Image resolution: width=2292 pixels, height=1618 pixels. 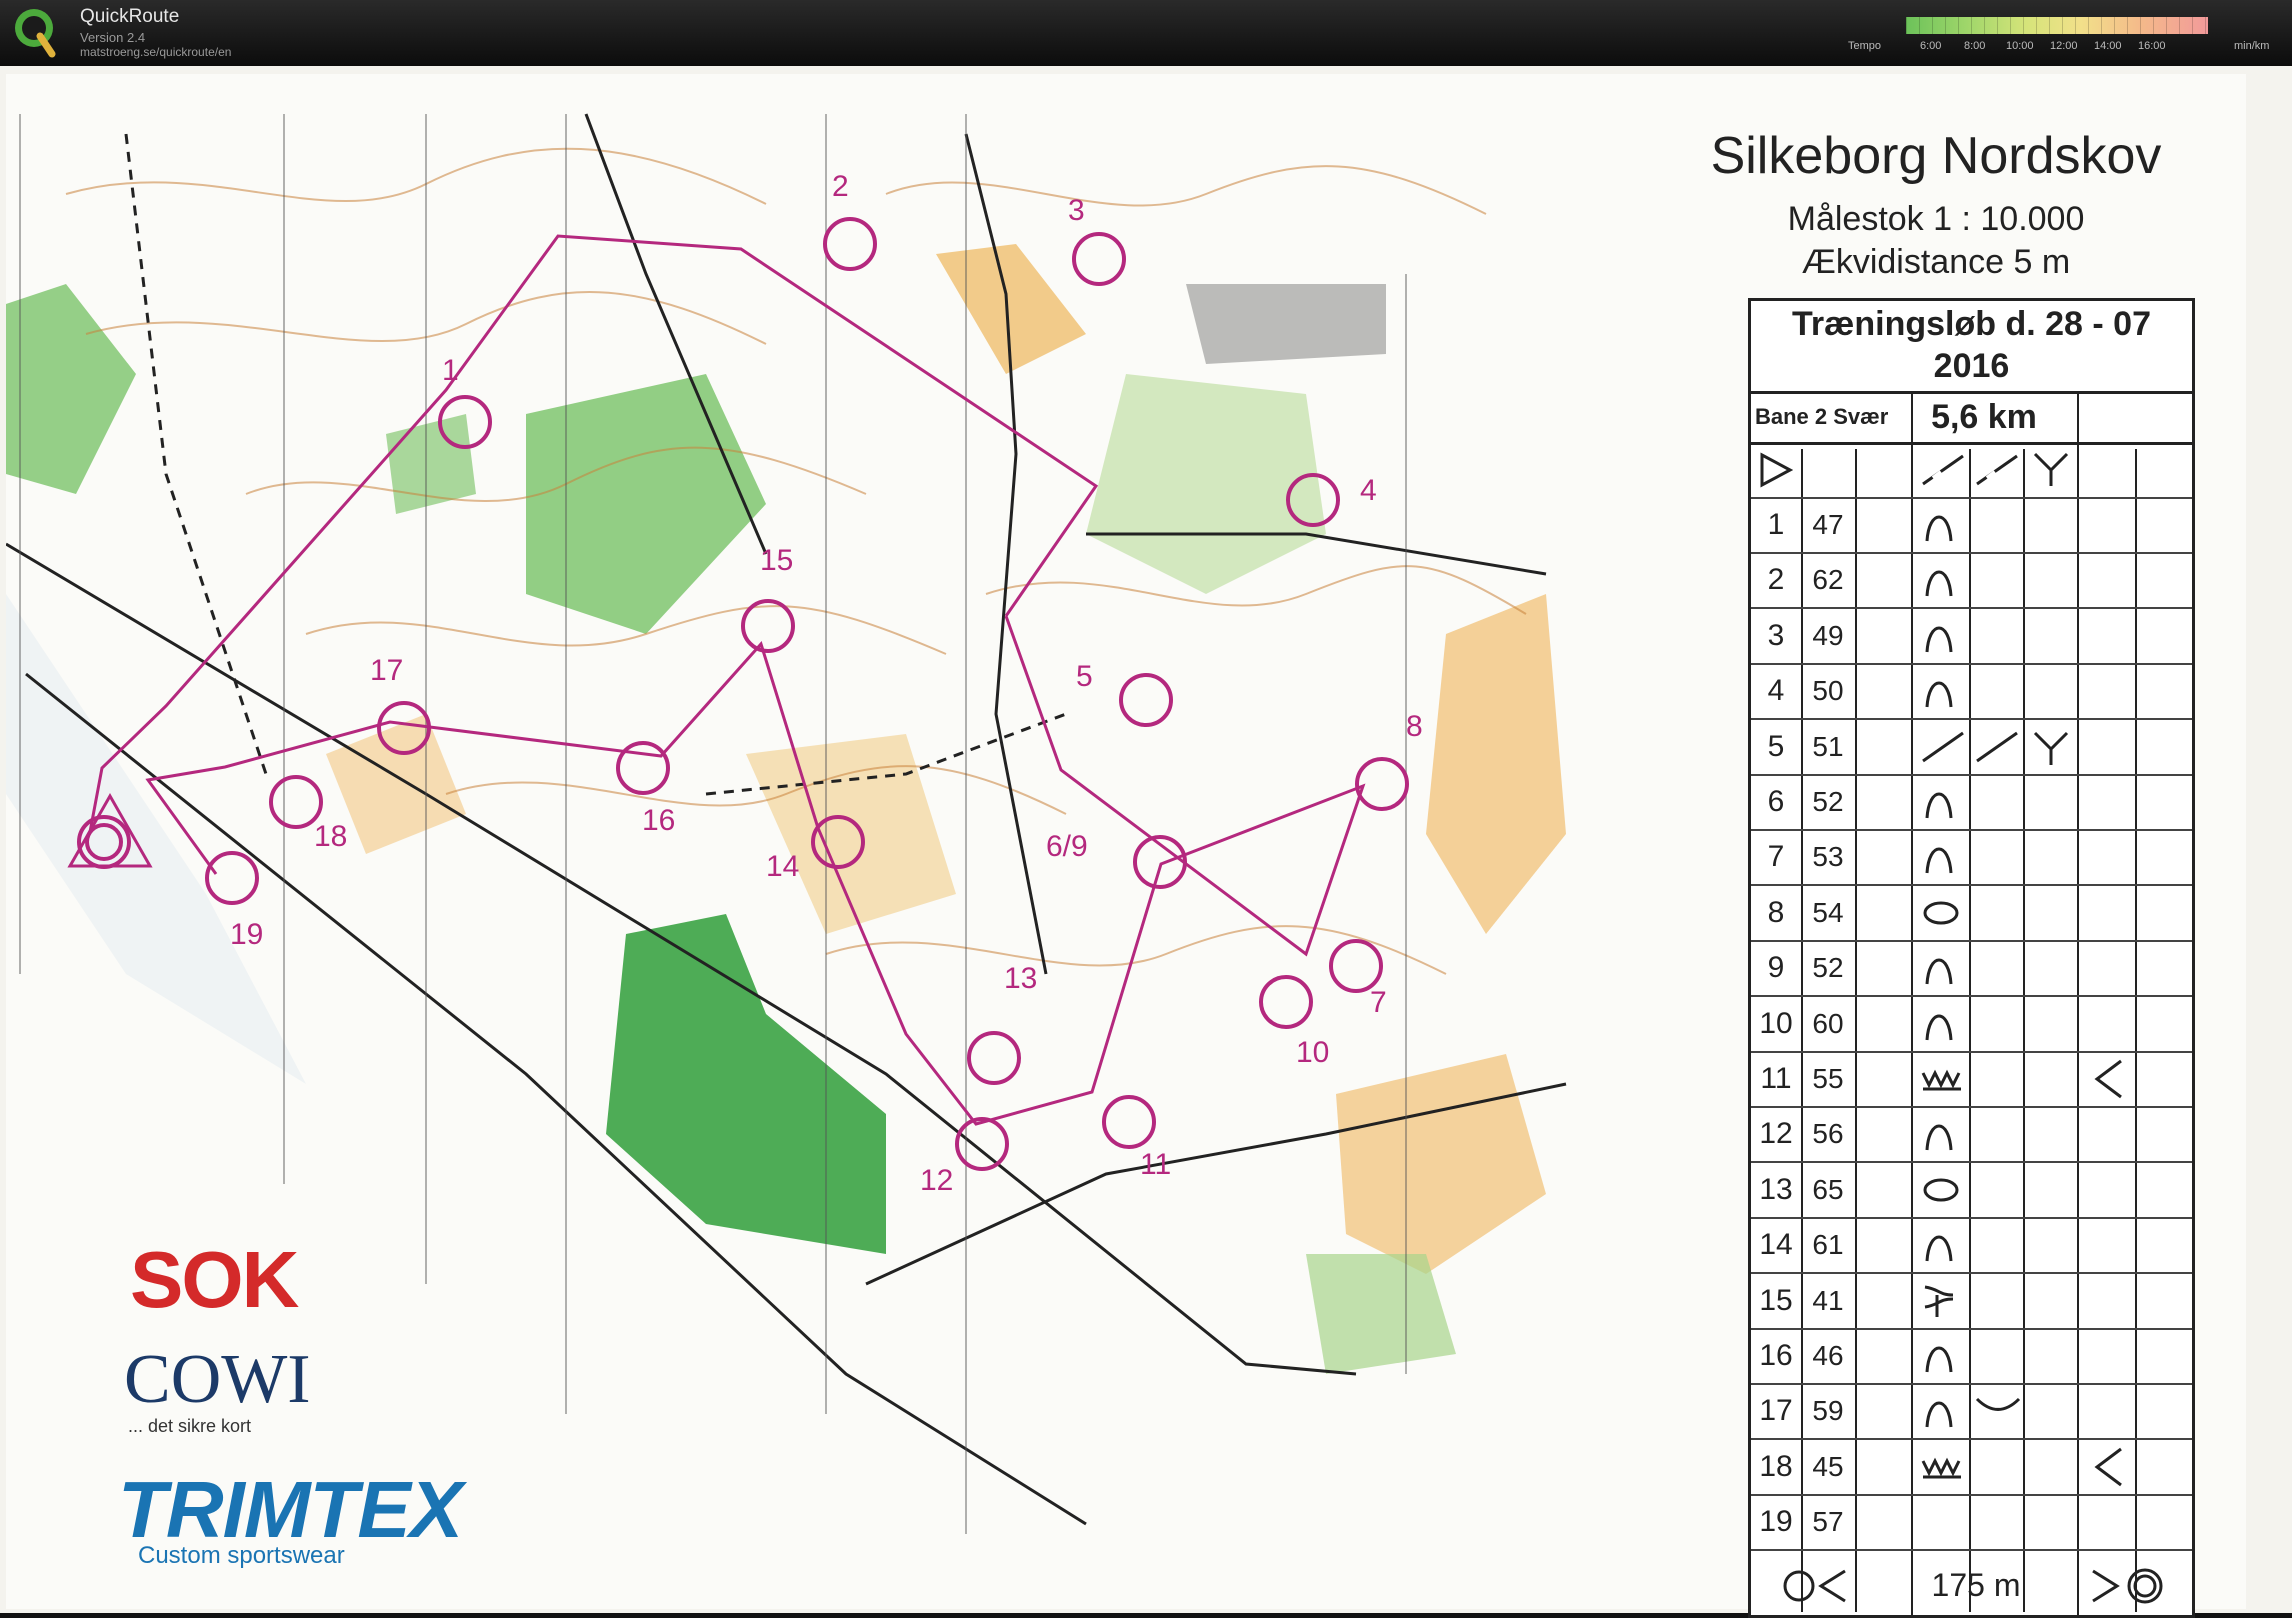 What do you see at coordinates (1776, 1078) in the screenshot?
I see `control-number: 11` at bounding box center [1776, 1078].